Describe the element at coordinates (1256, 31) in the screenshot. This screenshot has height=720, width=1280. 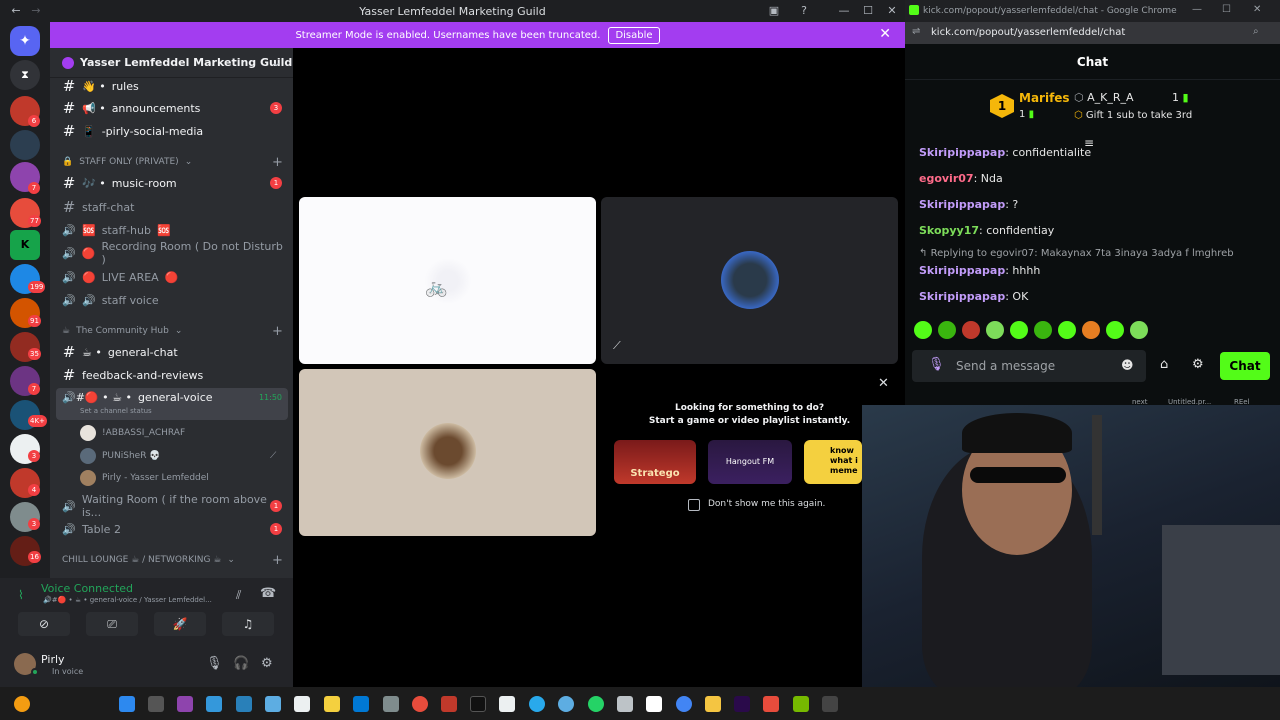
I see `zoom-icon: ⌕` at that location.